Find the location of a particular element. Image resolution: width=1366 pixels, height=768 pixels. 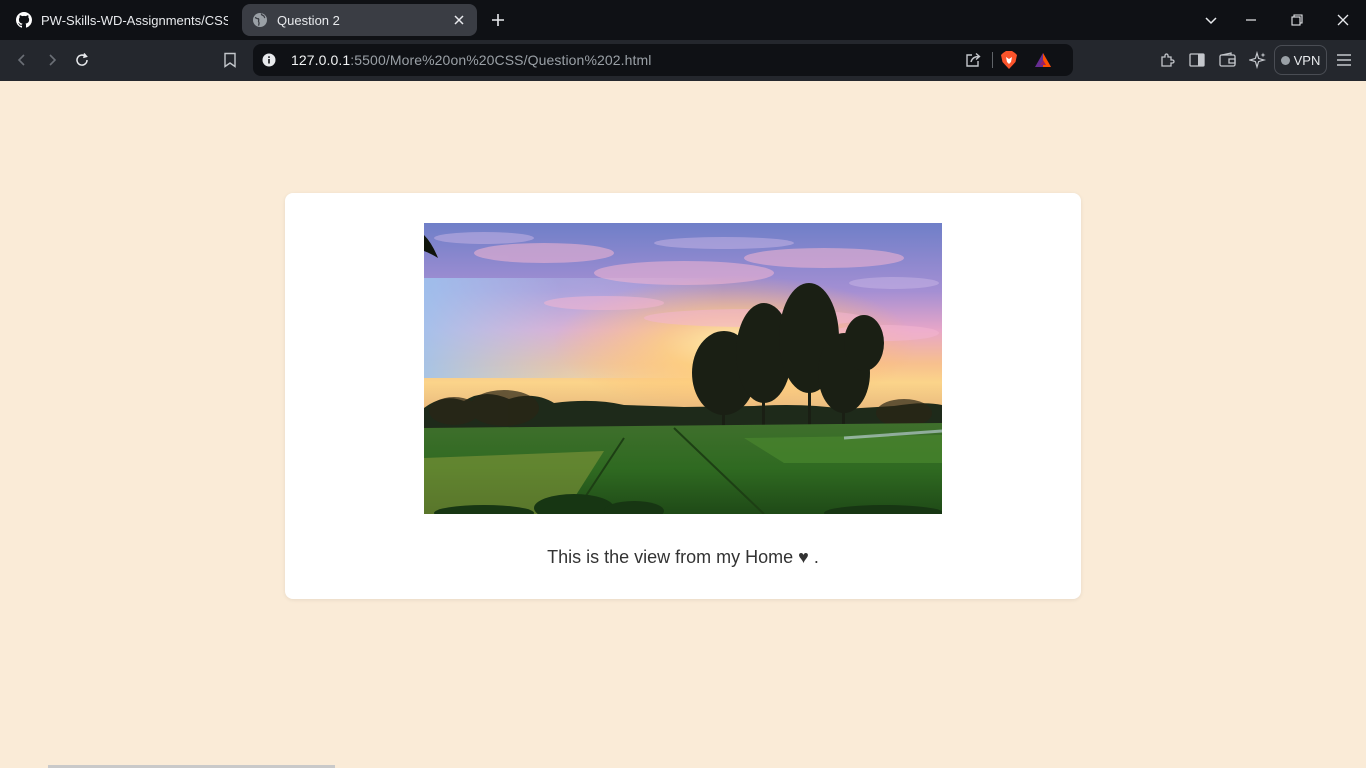

photo-caption: This is the view from my Home ♥ . is located at coordinates (683, 557).